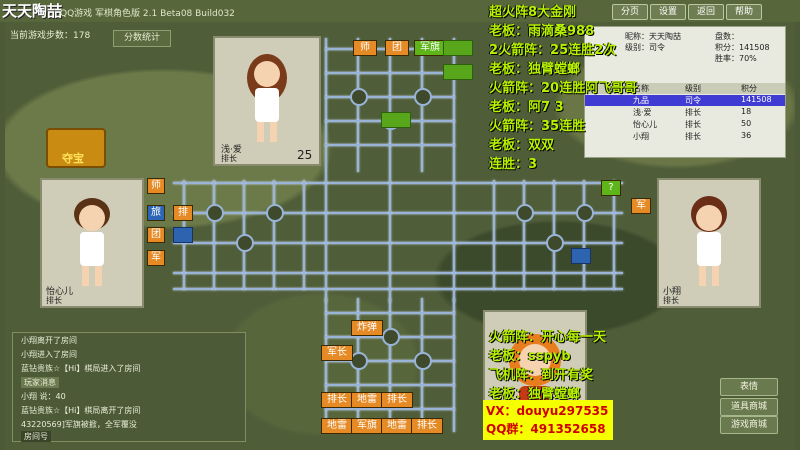 The width and height of the screenshot is (800, 450). What do you see at coordinates (749, 407) in the screenshot?
I see `item-shop-button: 道具商城` at bounding box center [749, 407].